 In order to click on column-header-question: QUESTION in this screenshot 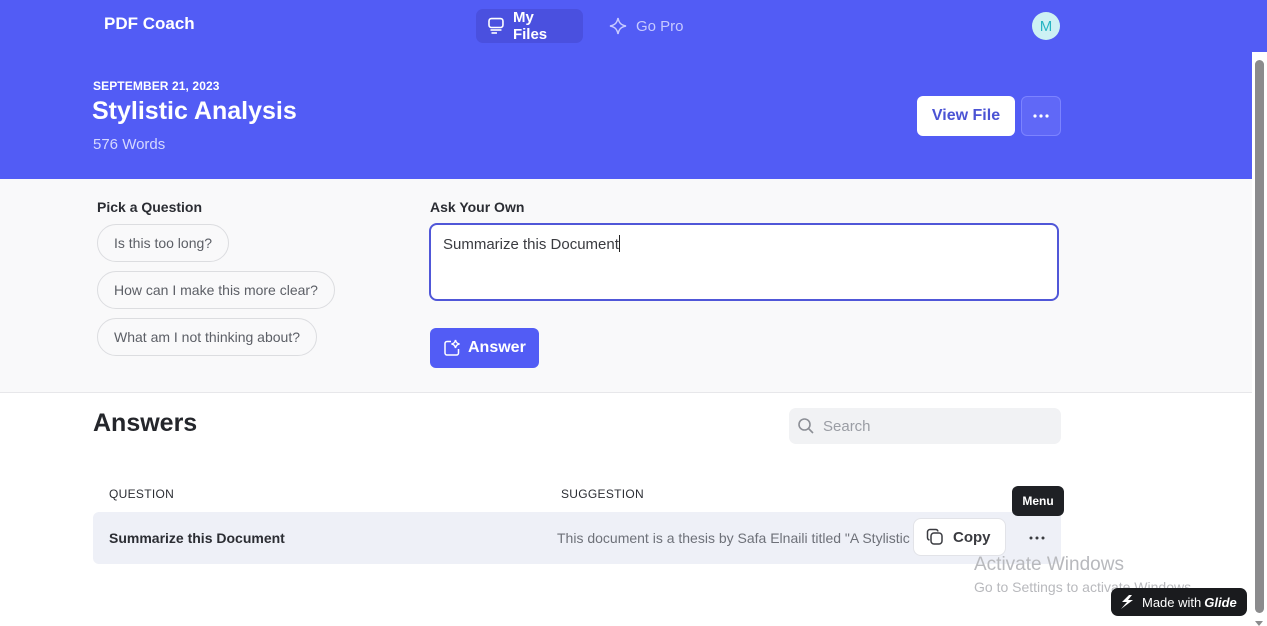, I will do `click(141, 494)`.